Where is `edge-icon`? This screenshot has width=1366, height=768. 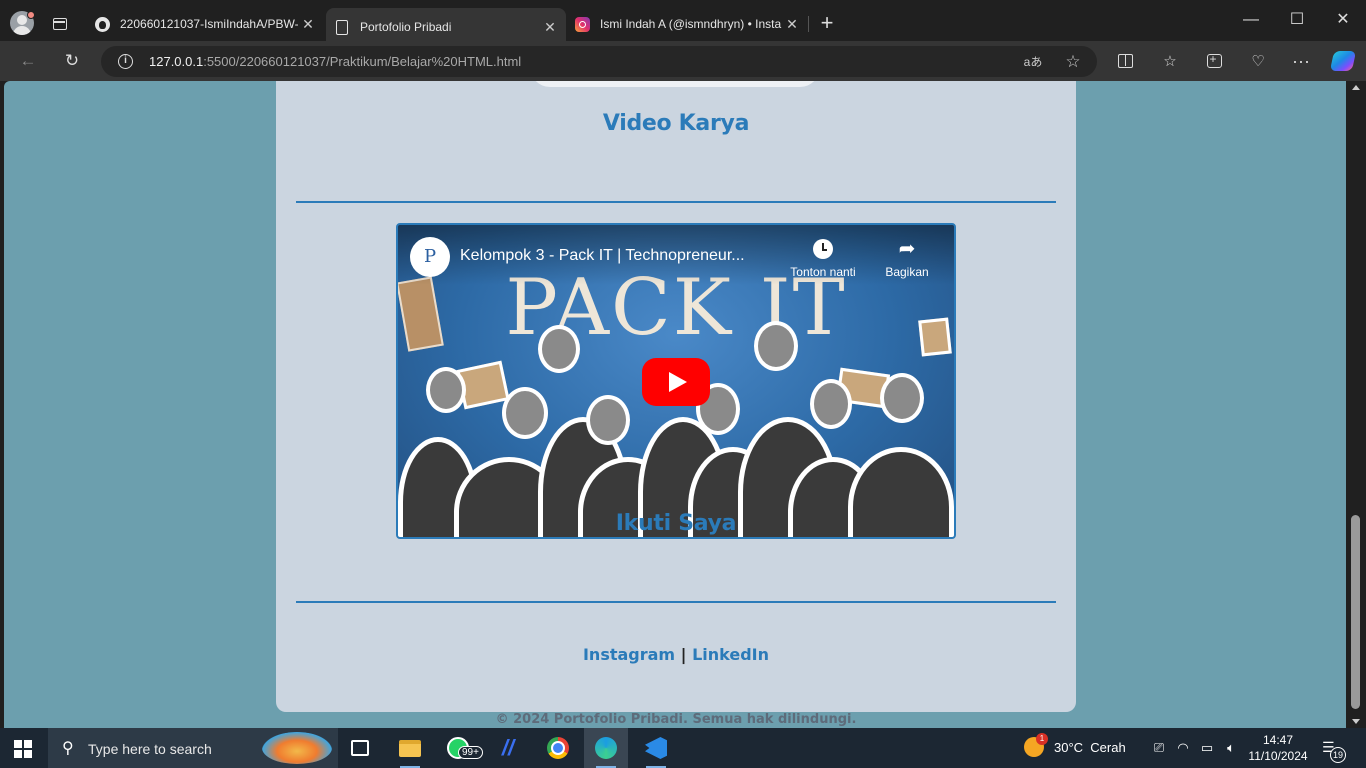
edge-icon is located at coordinates (606, 748).